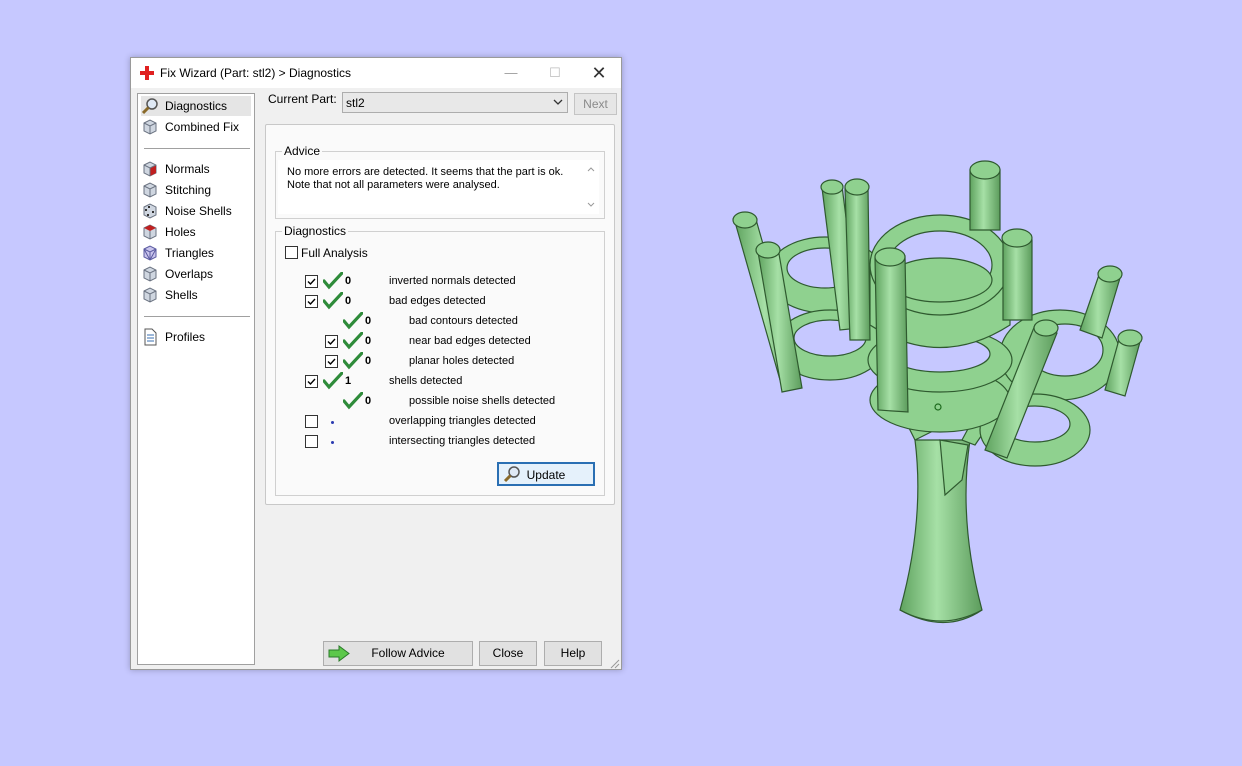 Image resolution: width=1242 pixels, height=766 pixels. I want to click on near-bad-edges-count: 0, so click(368, 341).